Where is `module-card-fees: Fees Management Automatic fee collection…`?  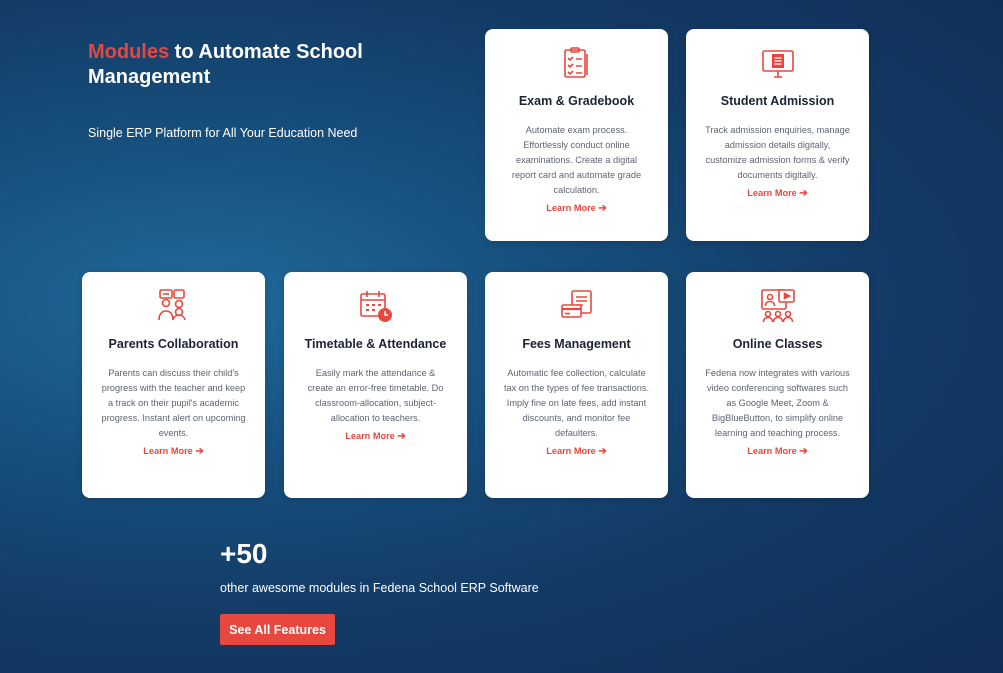
module-card-fees: Fees Management Automatic fee collection… is located at coordinates (576, 385).